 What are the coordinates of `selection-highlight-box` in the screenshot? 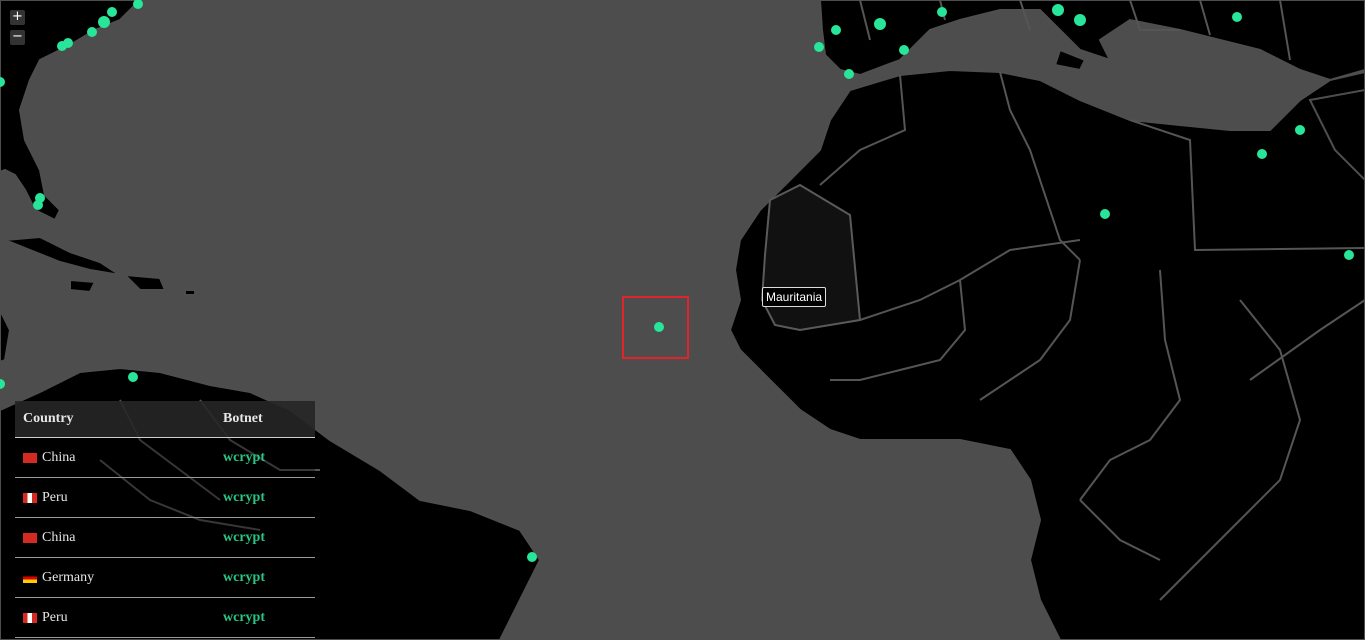 It's located at (655, 327).